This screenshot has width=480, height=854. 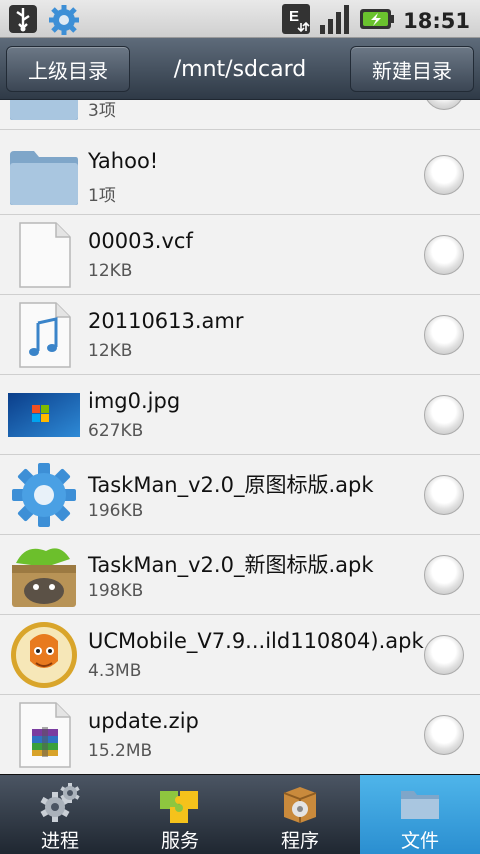 I want to click on puzzle-icon, so click(x=180, y=803).